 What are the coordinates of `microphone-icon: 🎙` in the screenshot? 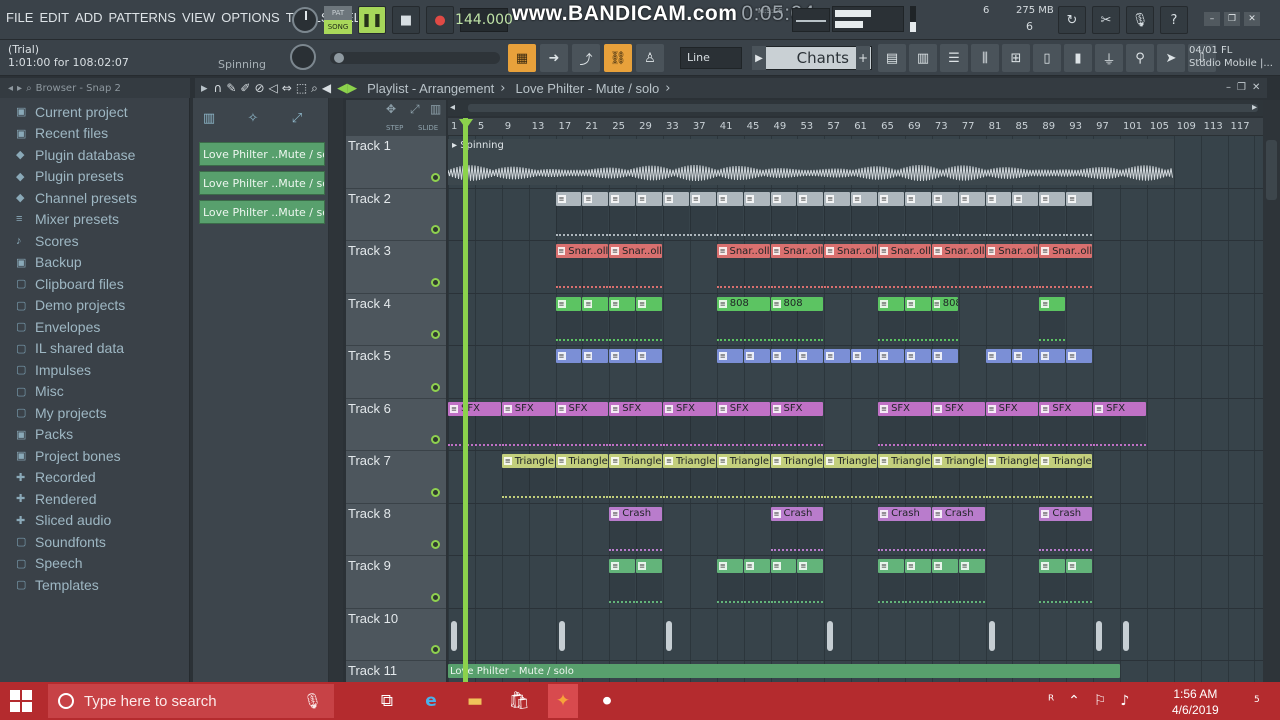 It's located at (312, 701).